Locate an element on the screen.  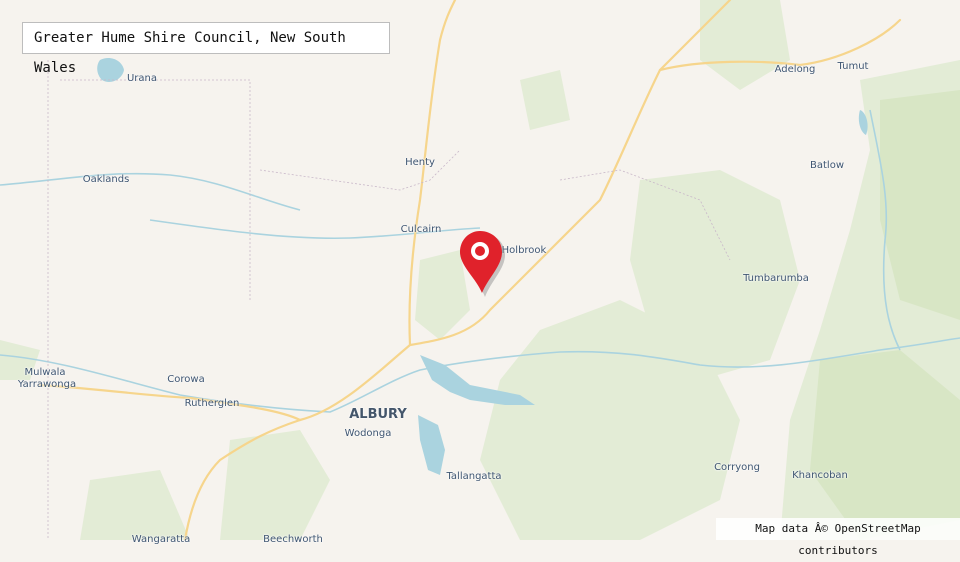
location-pin-icon is located at coordinates (482, 263).